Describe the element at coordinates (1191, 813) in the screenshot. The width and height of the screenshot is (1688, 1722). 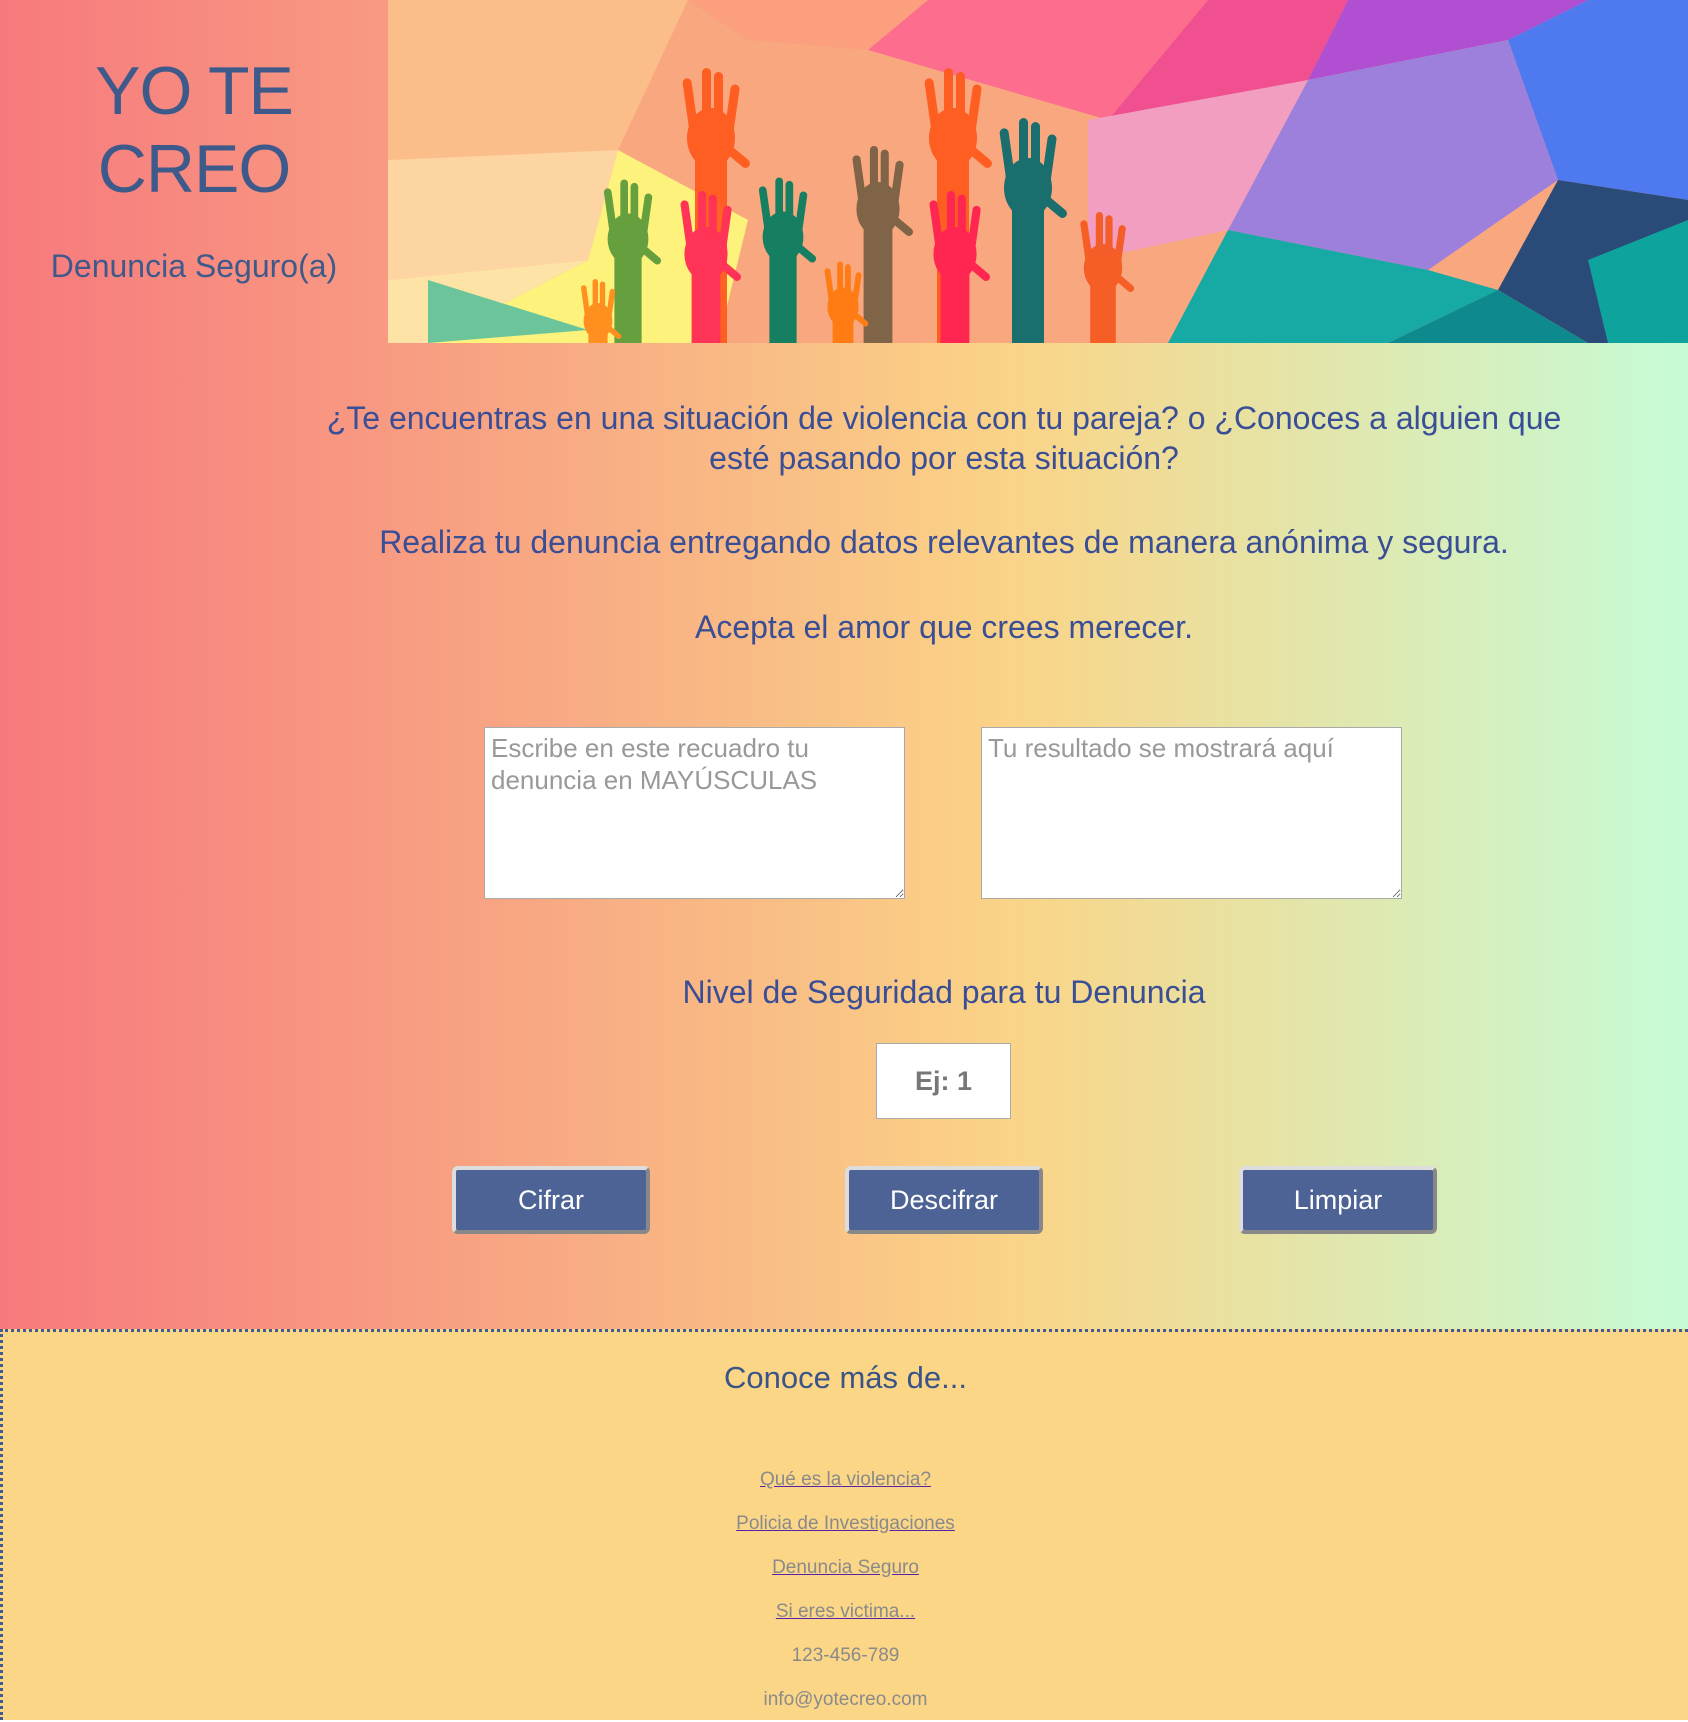
I see `result-output` at that location.